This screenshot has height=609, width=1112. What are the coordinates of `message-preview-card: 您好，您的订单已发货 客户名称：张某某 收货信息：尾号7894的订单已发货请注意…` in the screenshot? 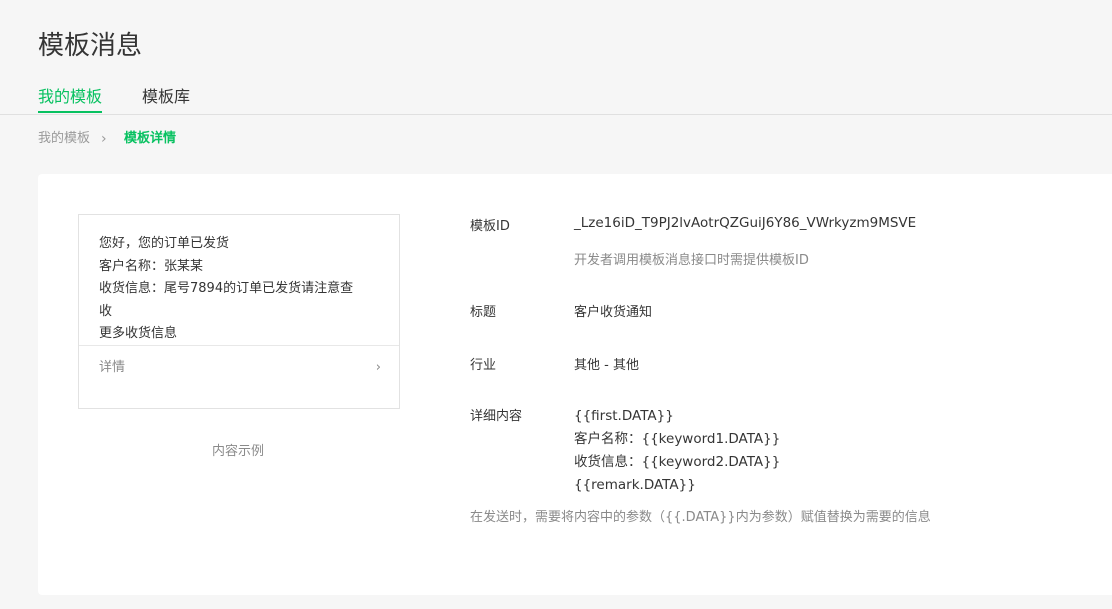 It's located at (239, 311).